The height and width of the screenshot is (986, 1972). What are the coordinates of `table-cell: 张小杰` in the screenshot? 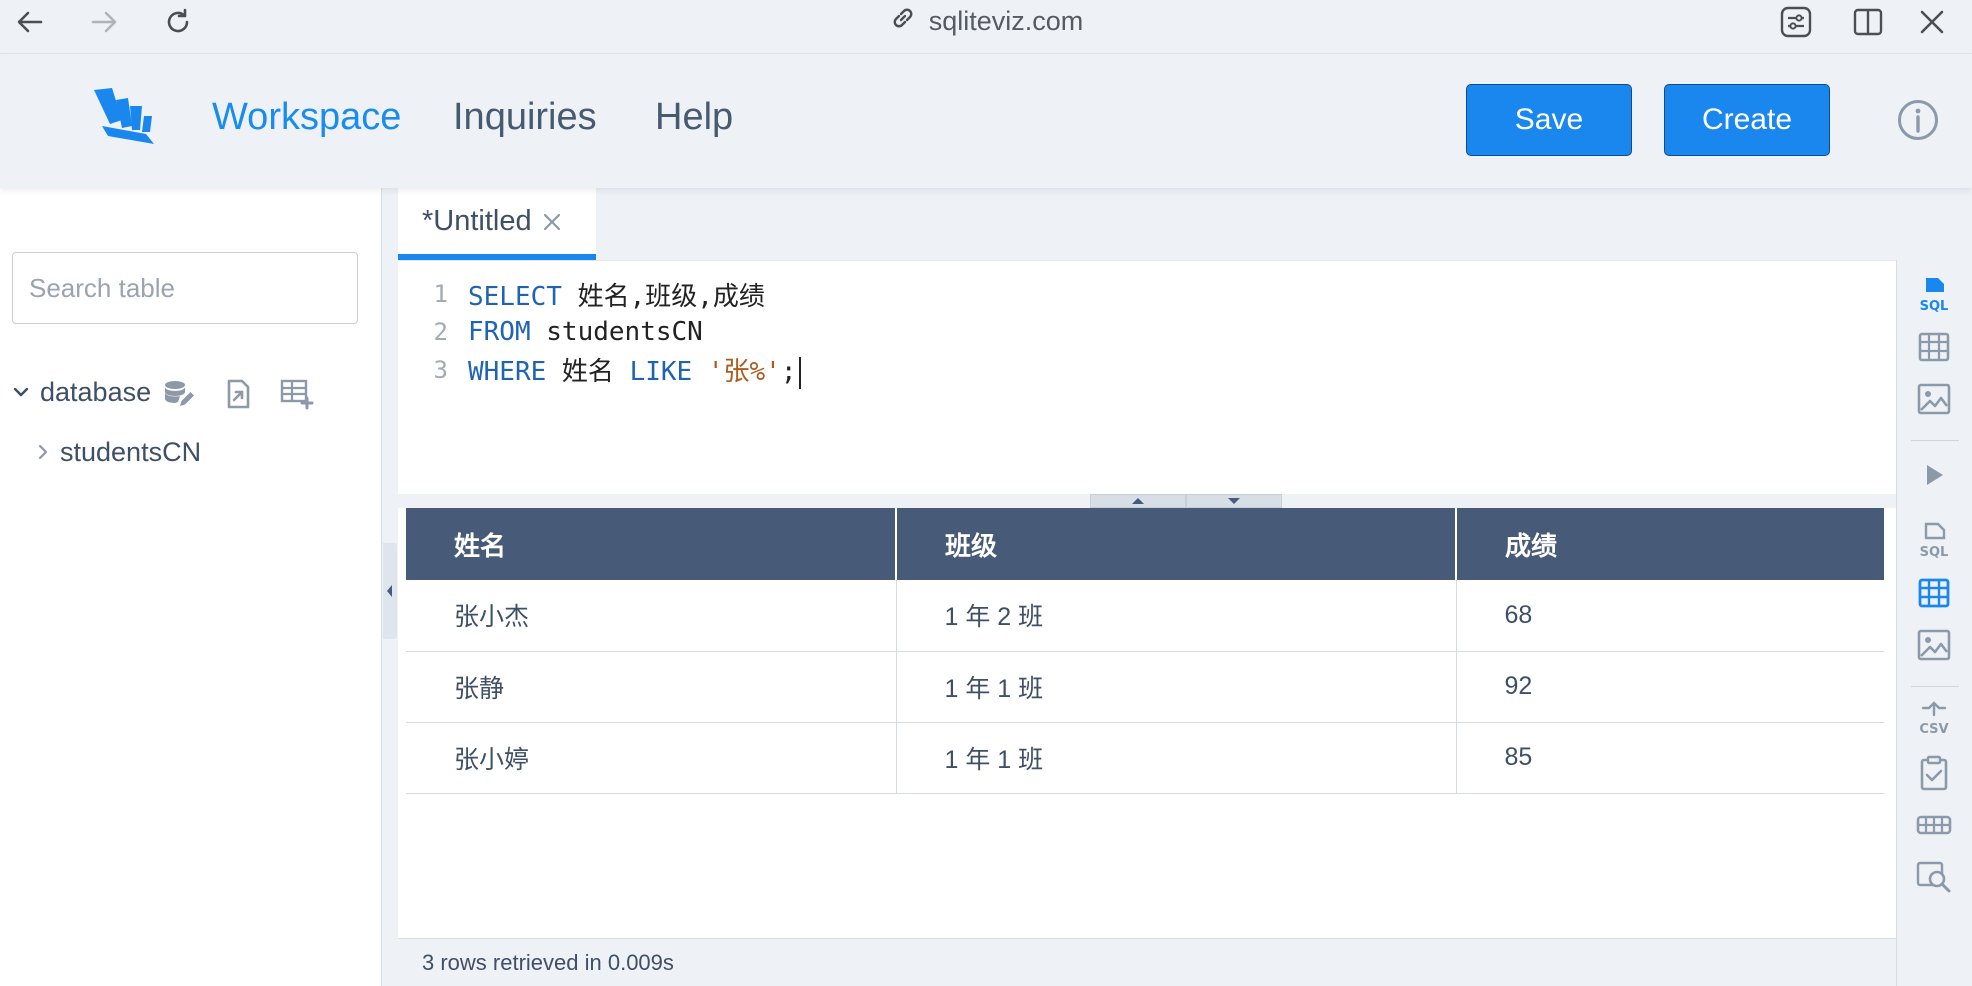 It's located at (651, 616).